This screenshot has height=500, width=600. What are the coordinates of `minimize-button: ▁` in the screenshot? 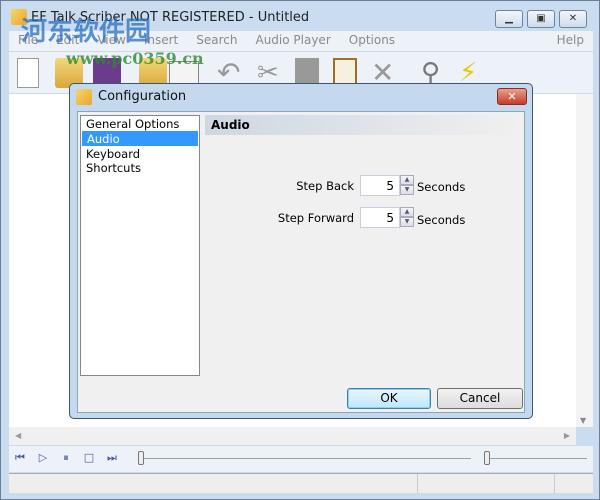 It's located at (509, 19).